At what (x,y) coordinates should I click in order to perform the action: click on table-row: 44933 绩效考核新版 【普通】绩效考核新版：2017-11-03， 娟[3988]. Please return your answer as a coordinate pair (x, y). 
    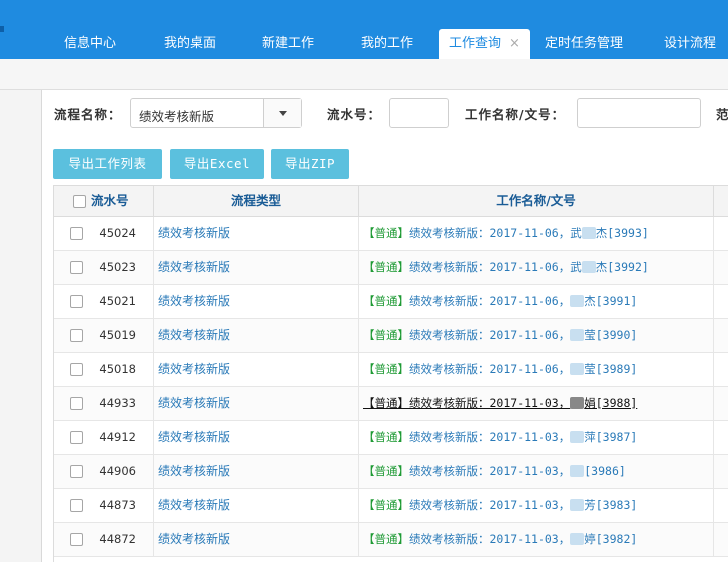
    Looking at the image, I should click on (391, 404).